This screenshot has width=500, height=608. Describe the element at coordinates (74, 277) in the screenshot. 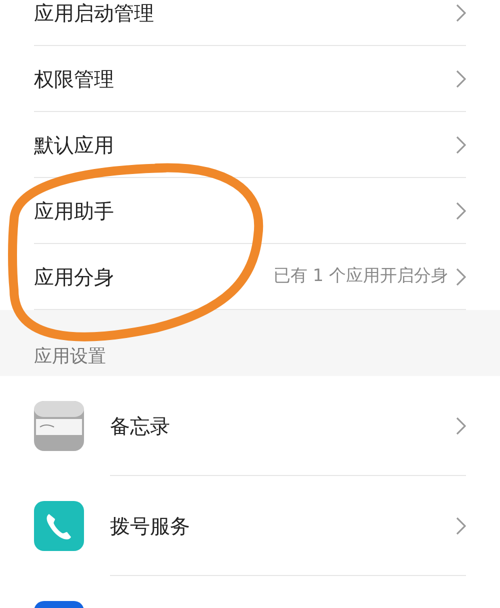

I see `menu-label: 应用分身` at that location.